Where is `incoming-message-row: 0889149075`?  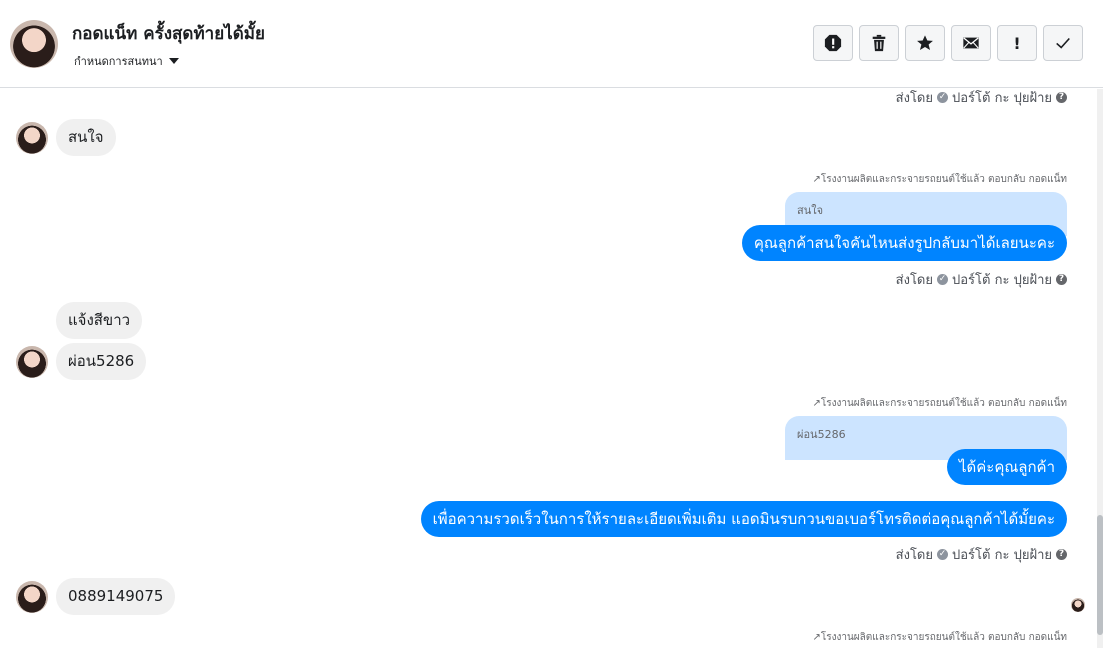
incoming-message-row: 0889149075 is located at coordinates (96, 596).